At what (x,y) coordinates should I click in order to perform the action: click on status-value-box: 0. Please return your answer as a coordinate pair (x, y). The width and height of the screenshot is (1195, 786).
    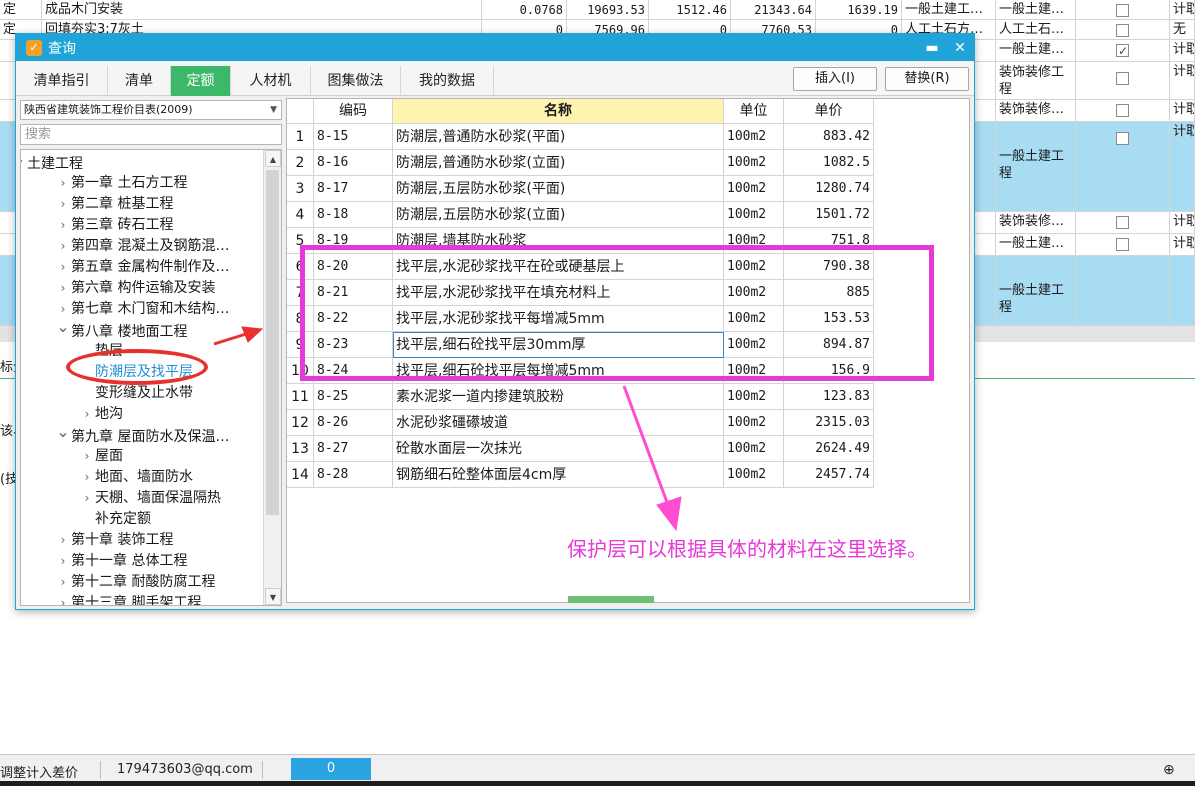
    Looking at the image, I should click on (331, 769).